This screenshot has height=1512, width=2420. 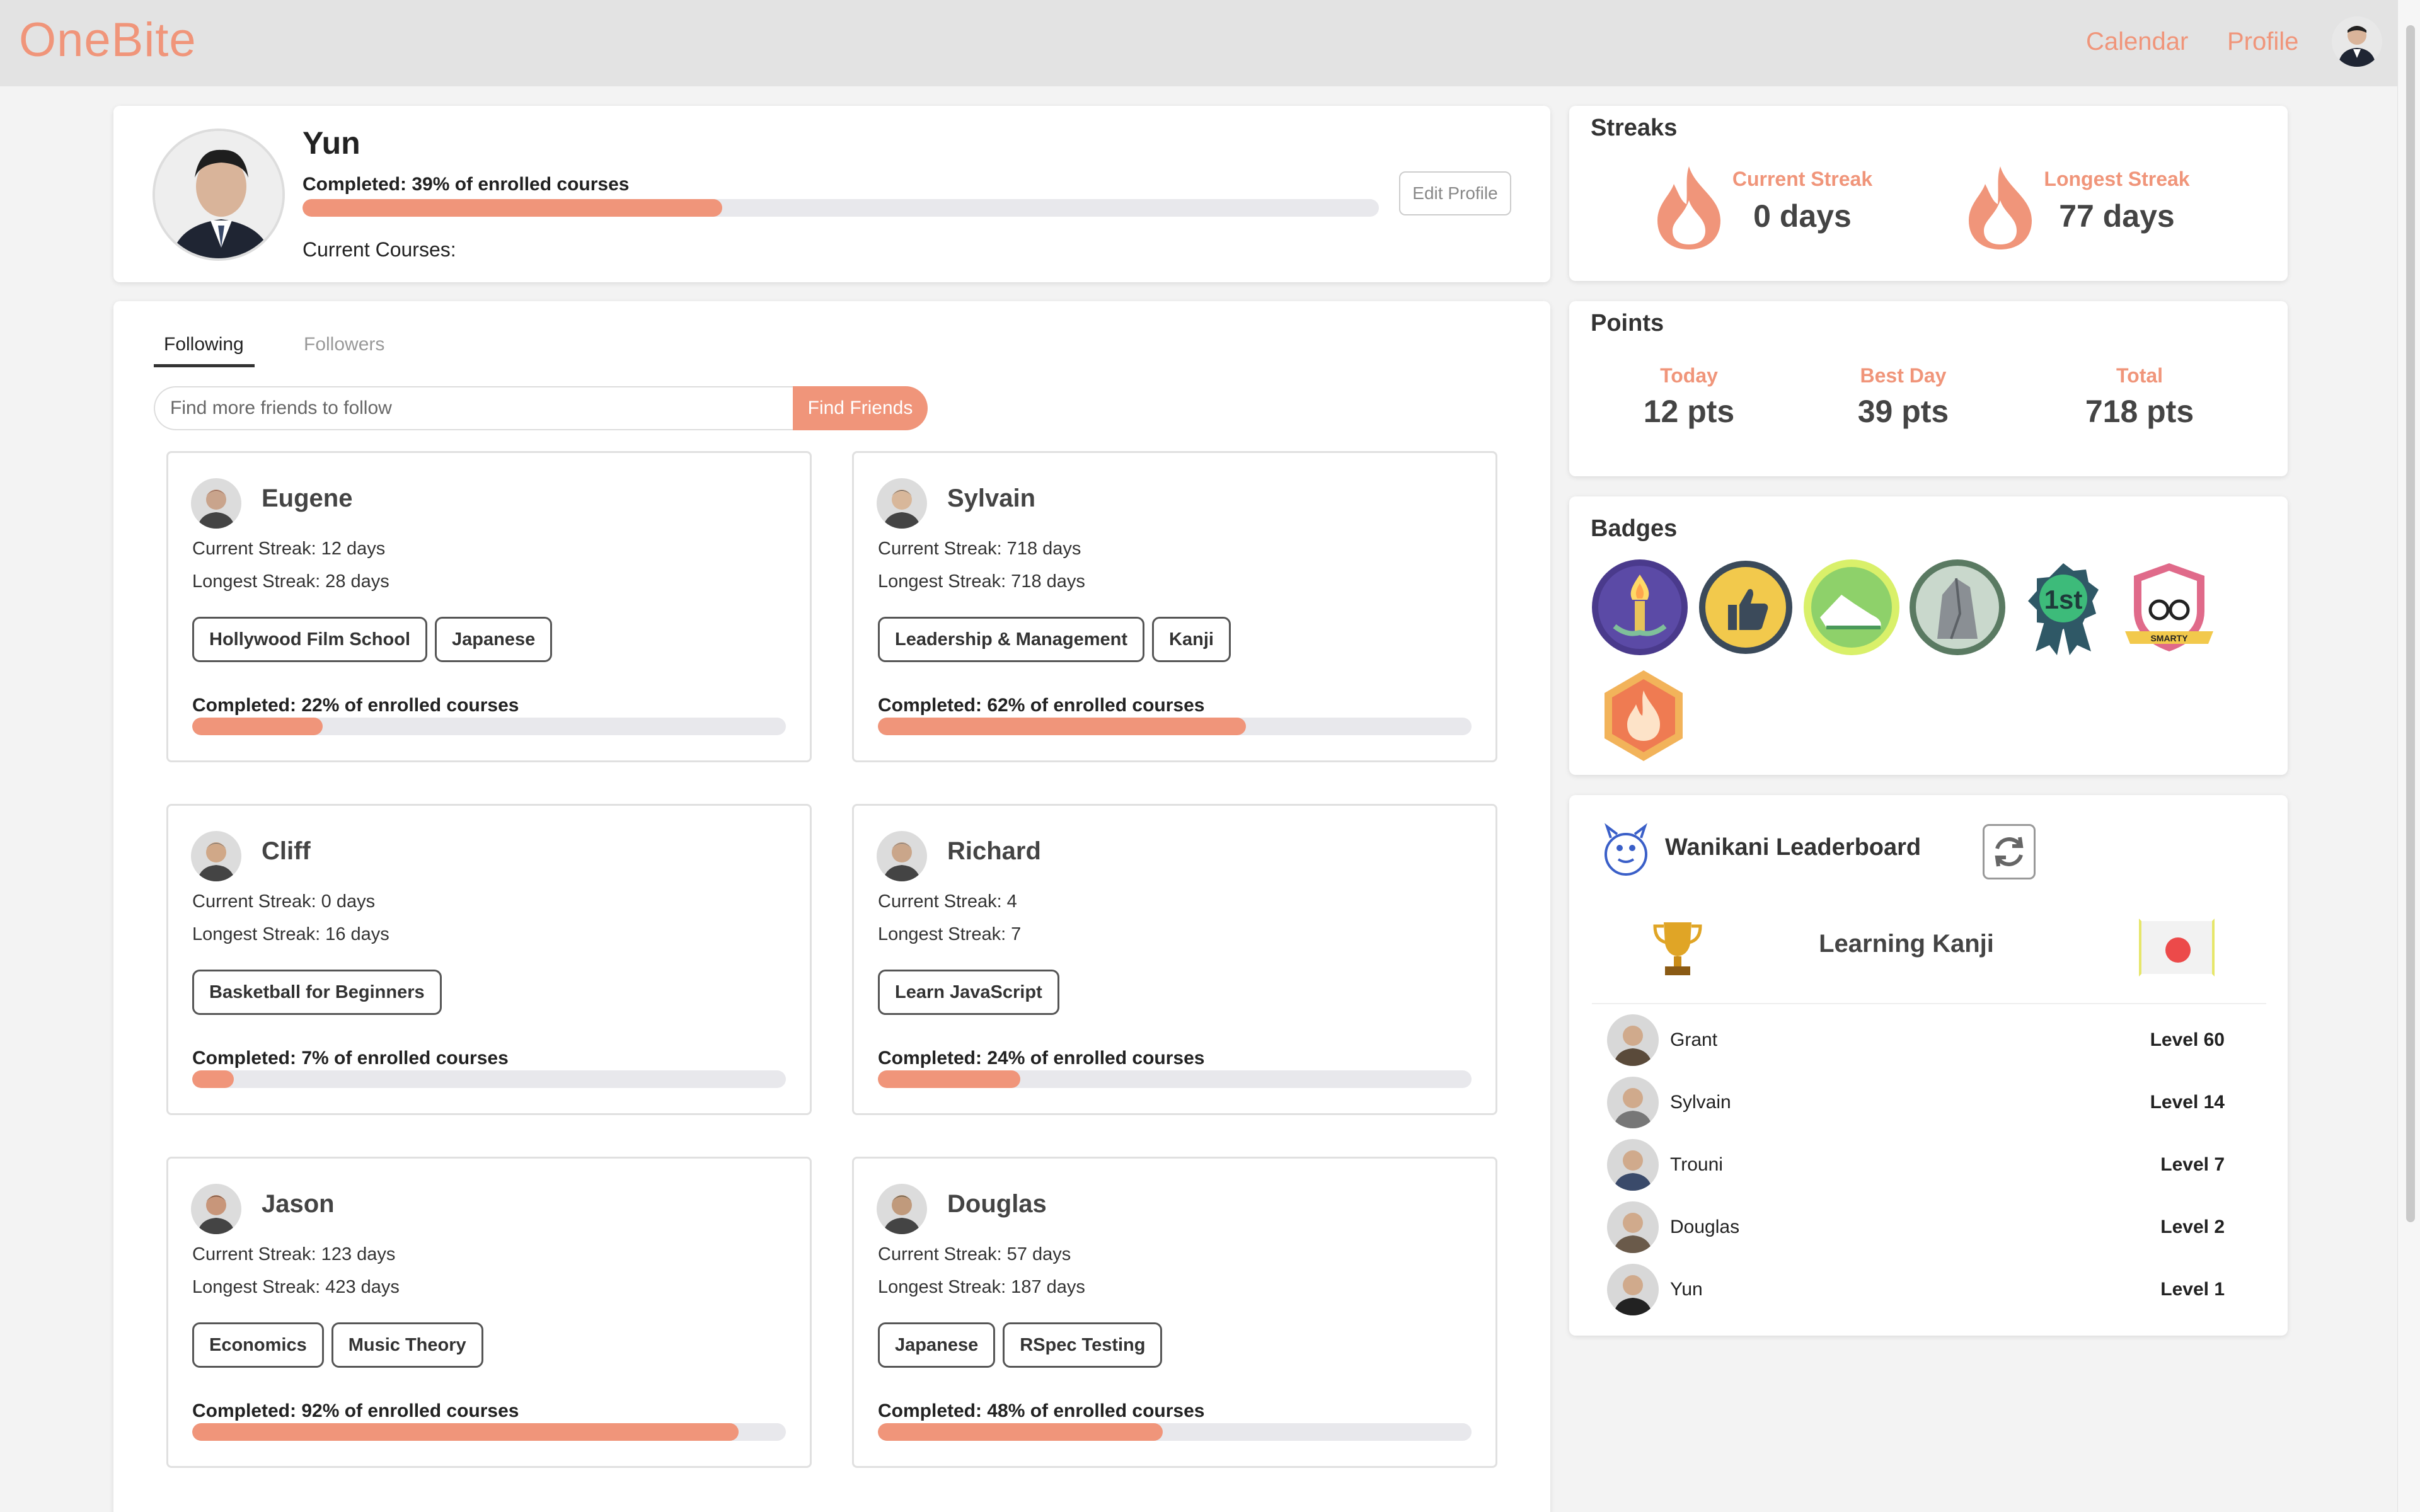 I want to click on points-total-label: Total, so click(x=2140, y=375).